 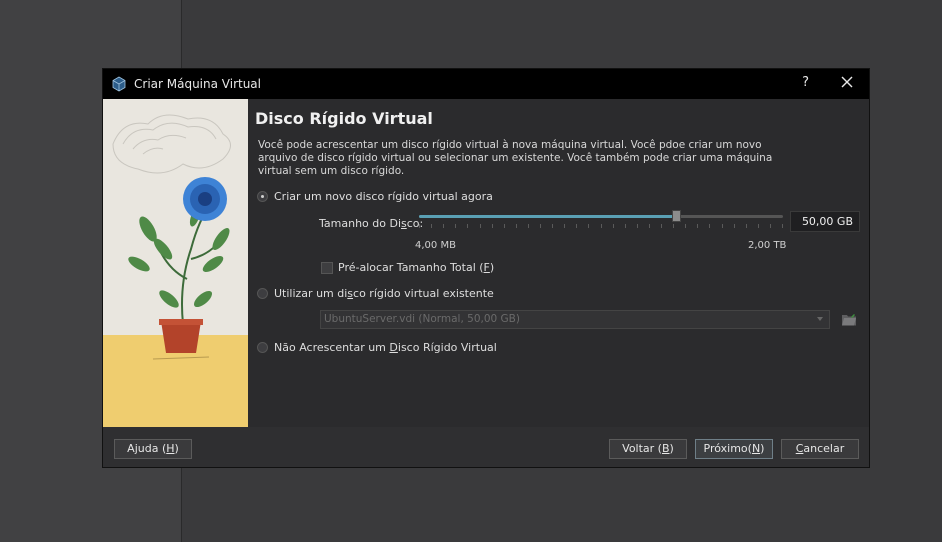 What do you see at coordinates (847, 82) in the screenshot?
I see `close-icon` at bounding box center [847, 82].